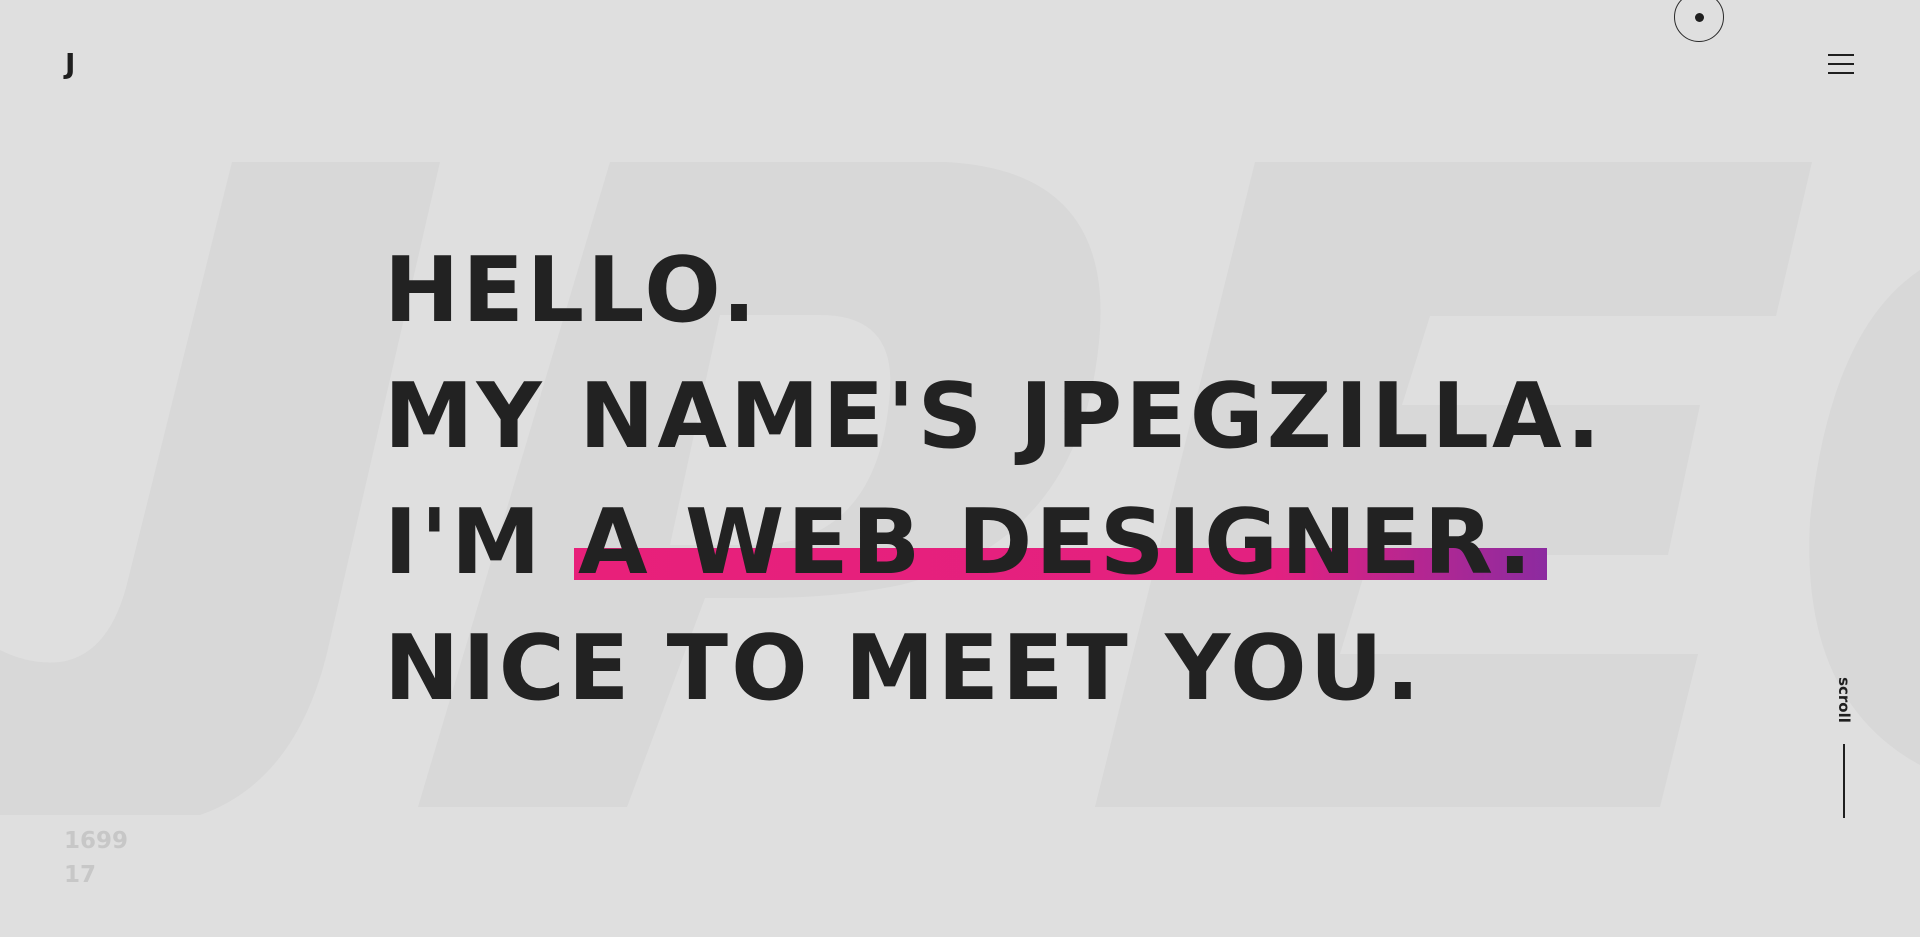  I want to click on hero-line-role: I'M A WEB DESIGNER., so click(994, 543).